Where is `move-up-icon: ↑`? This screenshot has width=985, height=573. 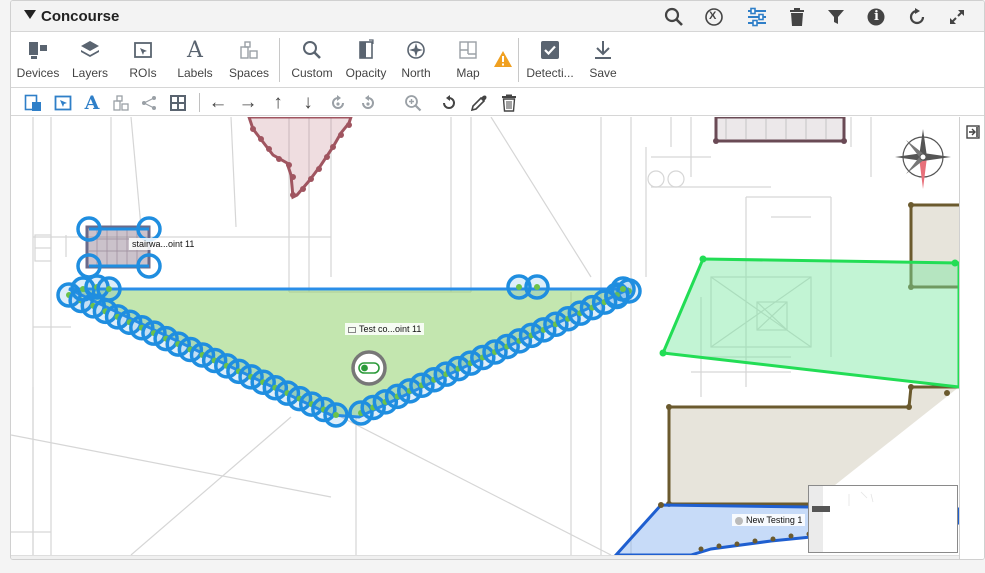 move-up-icon: ↑ is located at coordinates (278, 103).